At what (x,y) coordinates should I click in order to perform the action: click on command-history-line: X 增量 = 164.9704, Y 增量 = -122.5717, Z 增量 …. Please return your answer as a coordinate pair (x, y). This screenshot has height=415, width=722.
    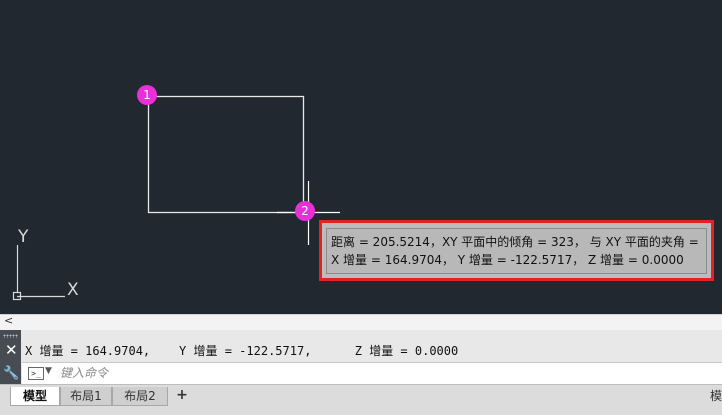
    Looking at the image, I should click on (242, 351).